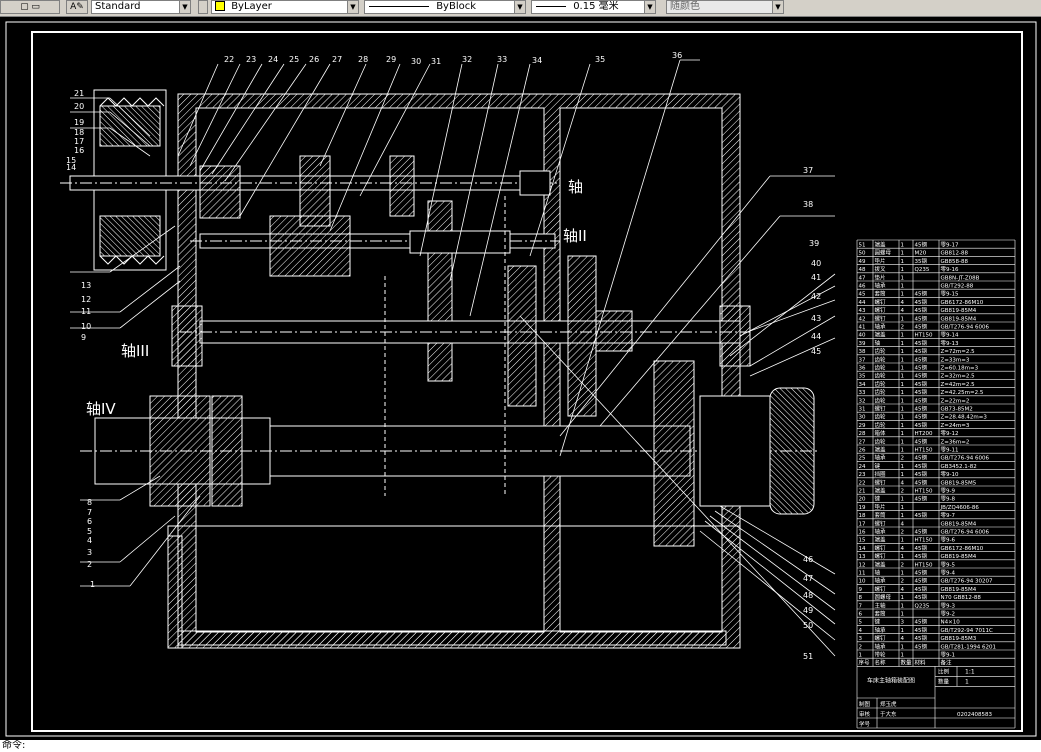 Image resolution: width=1041 pixels, height=752 pixels. I want to click on parts-table-cell: 29, so click(862, 426).